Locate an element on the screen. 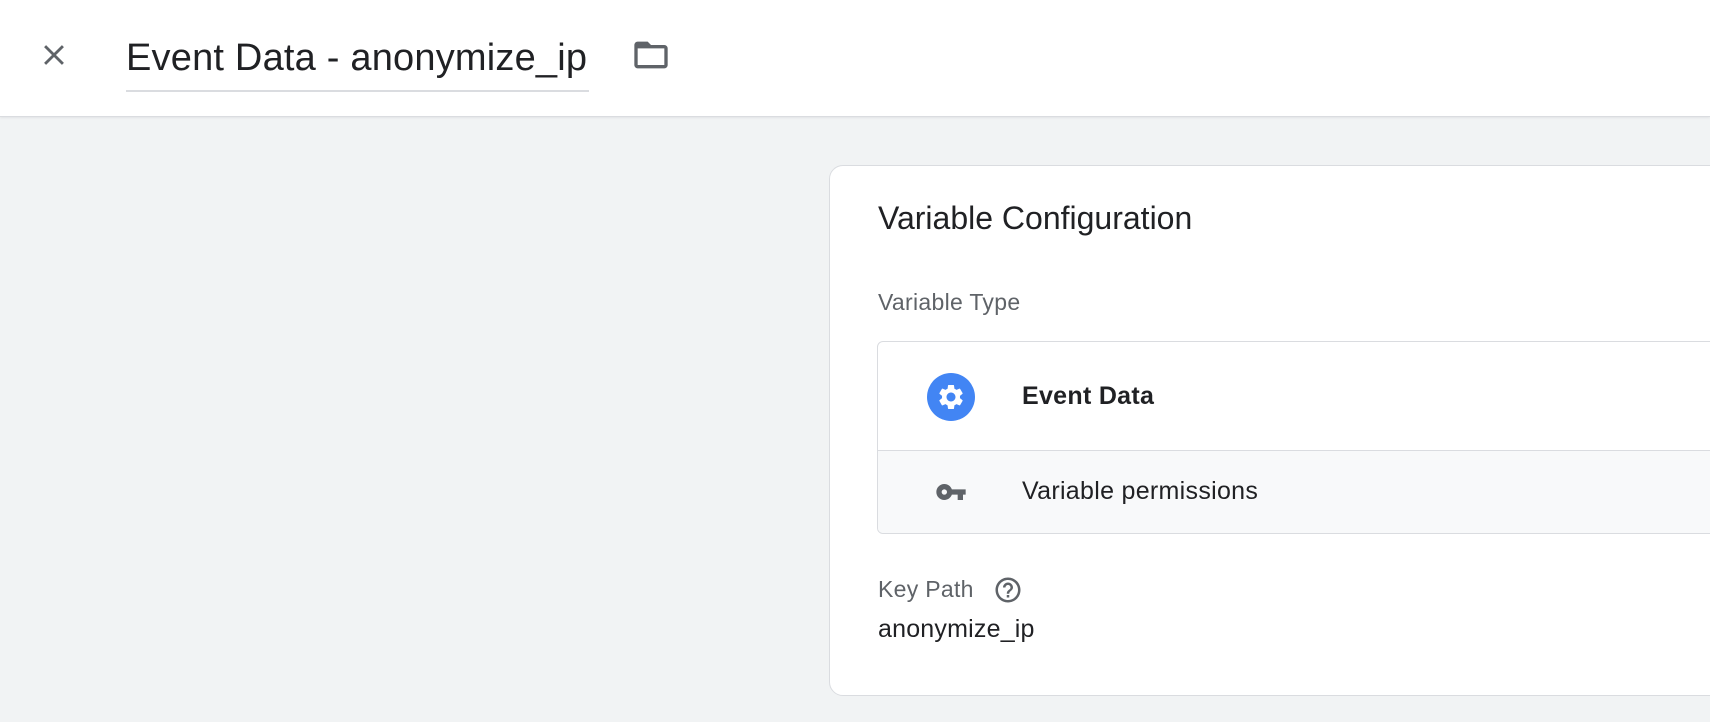  gear-icon is located at coordinates (951, 397).